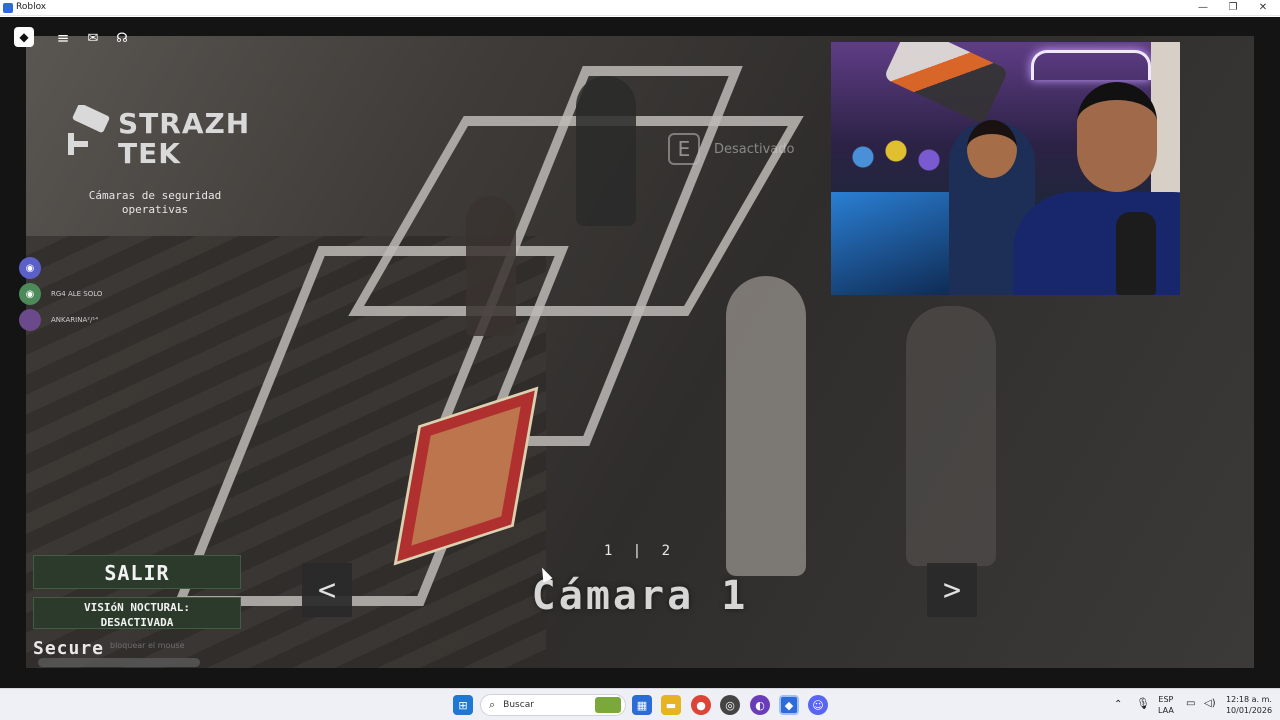 This screenshot has width=1280, height=720. I want to click on chat-icon: ✉, so click(93, 38).